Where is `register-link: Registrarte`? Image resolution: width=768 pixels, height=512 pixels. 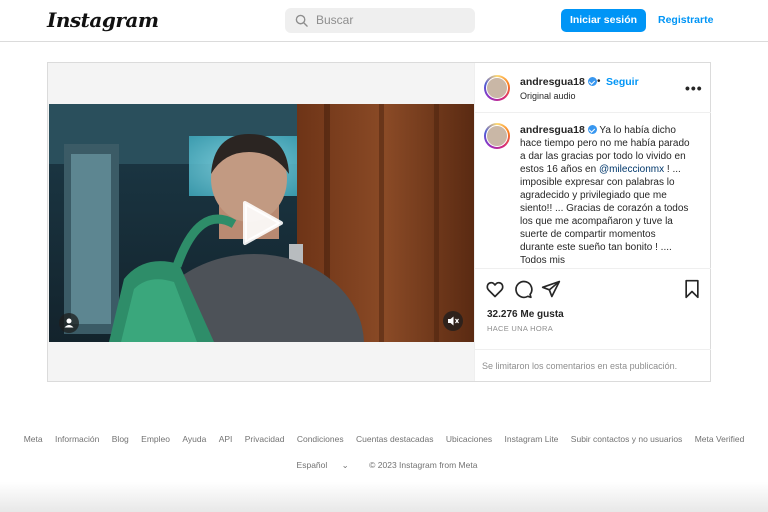 register-link: Registrarte is located at coordinates (685, 20).